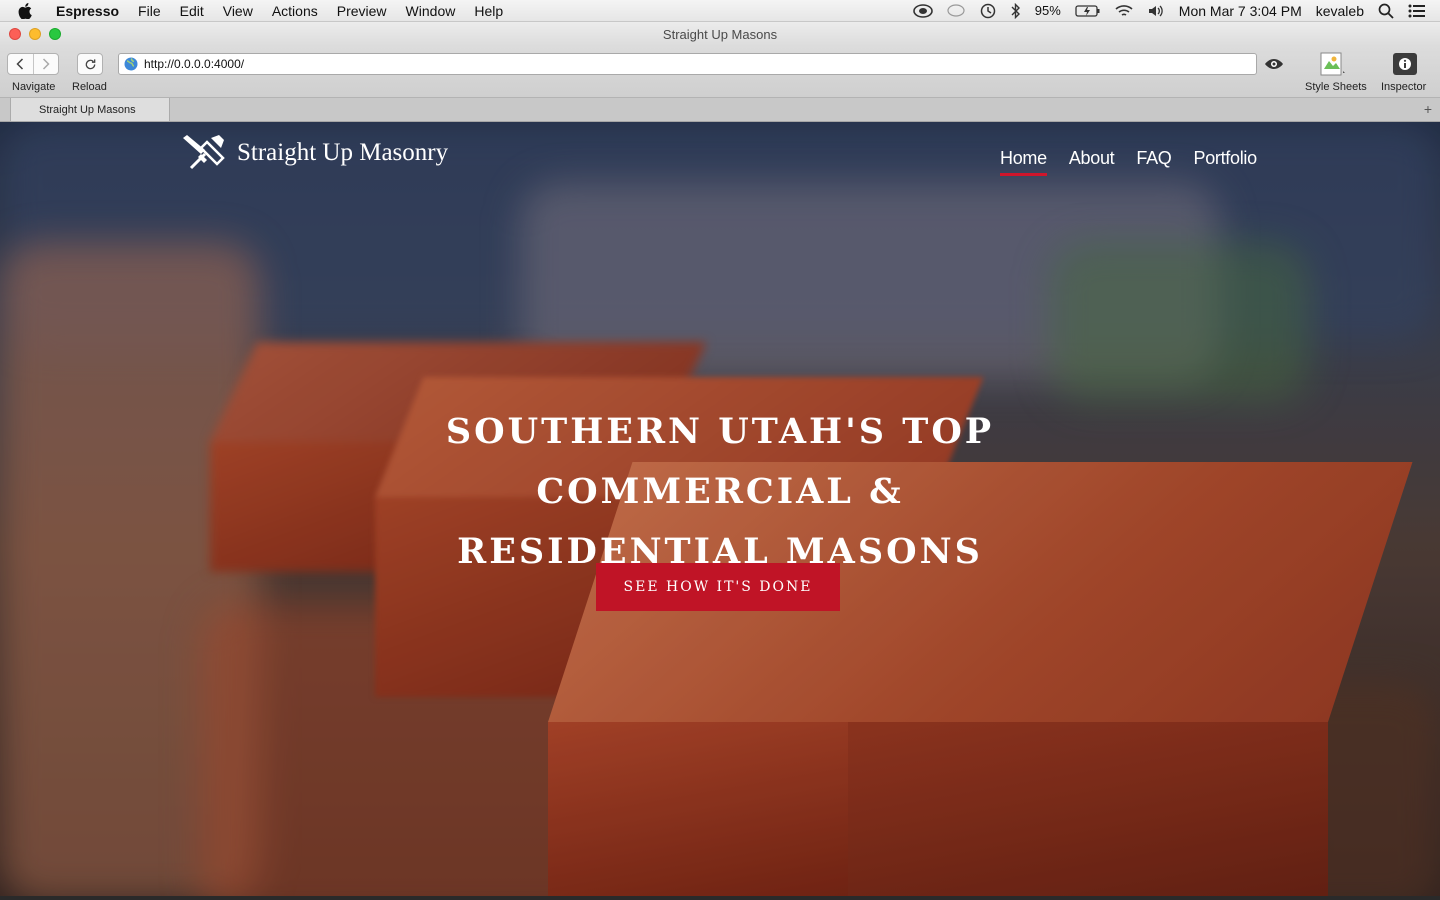  I want to click on trowel-hammer-icon, so click(204, 152).